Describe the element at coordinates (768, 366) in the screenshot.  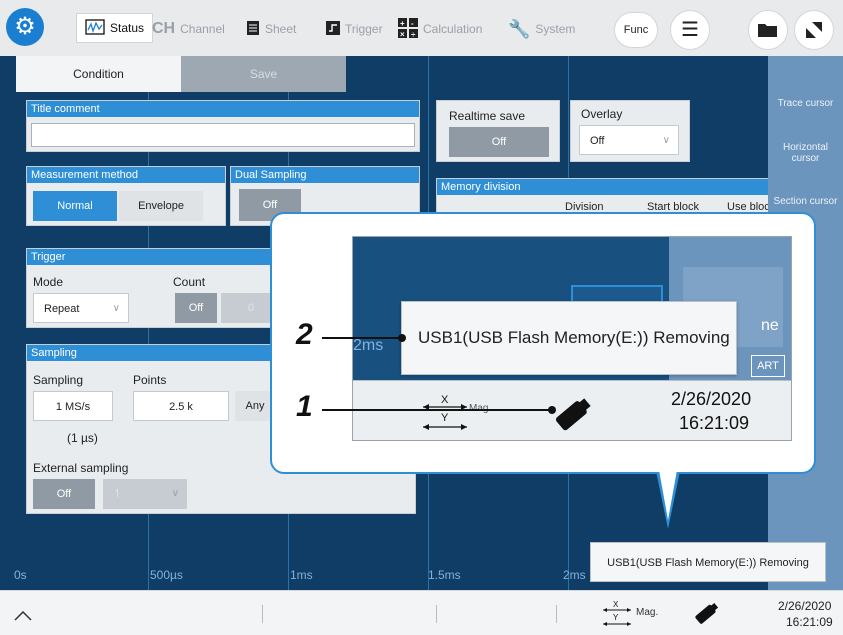
I see `zoom-start-button: ART` at that location.